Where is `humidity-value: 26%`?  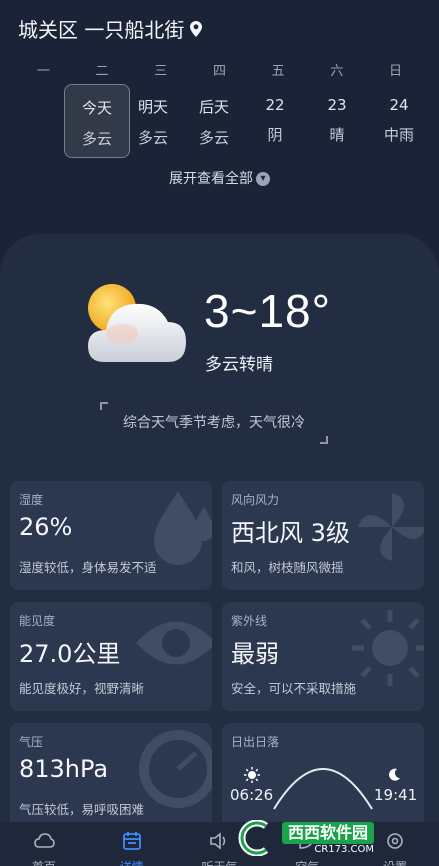
humidity-value: 26% is located at coordinates (46, 527).